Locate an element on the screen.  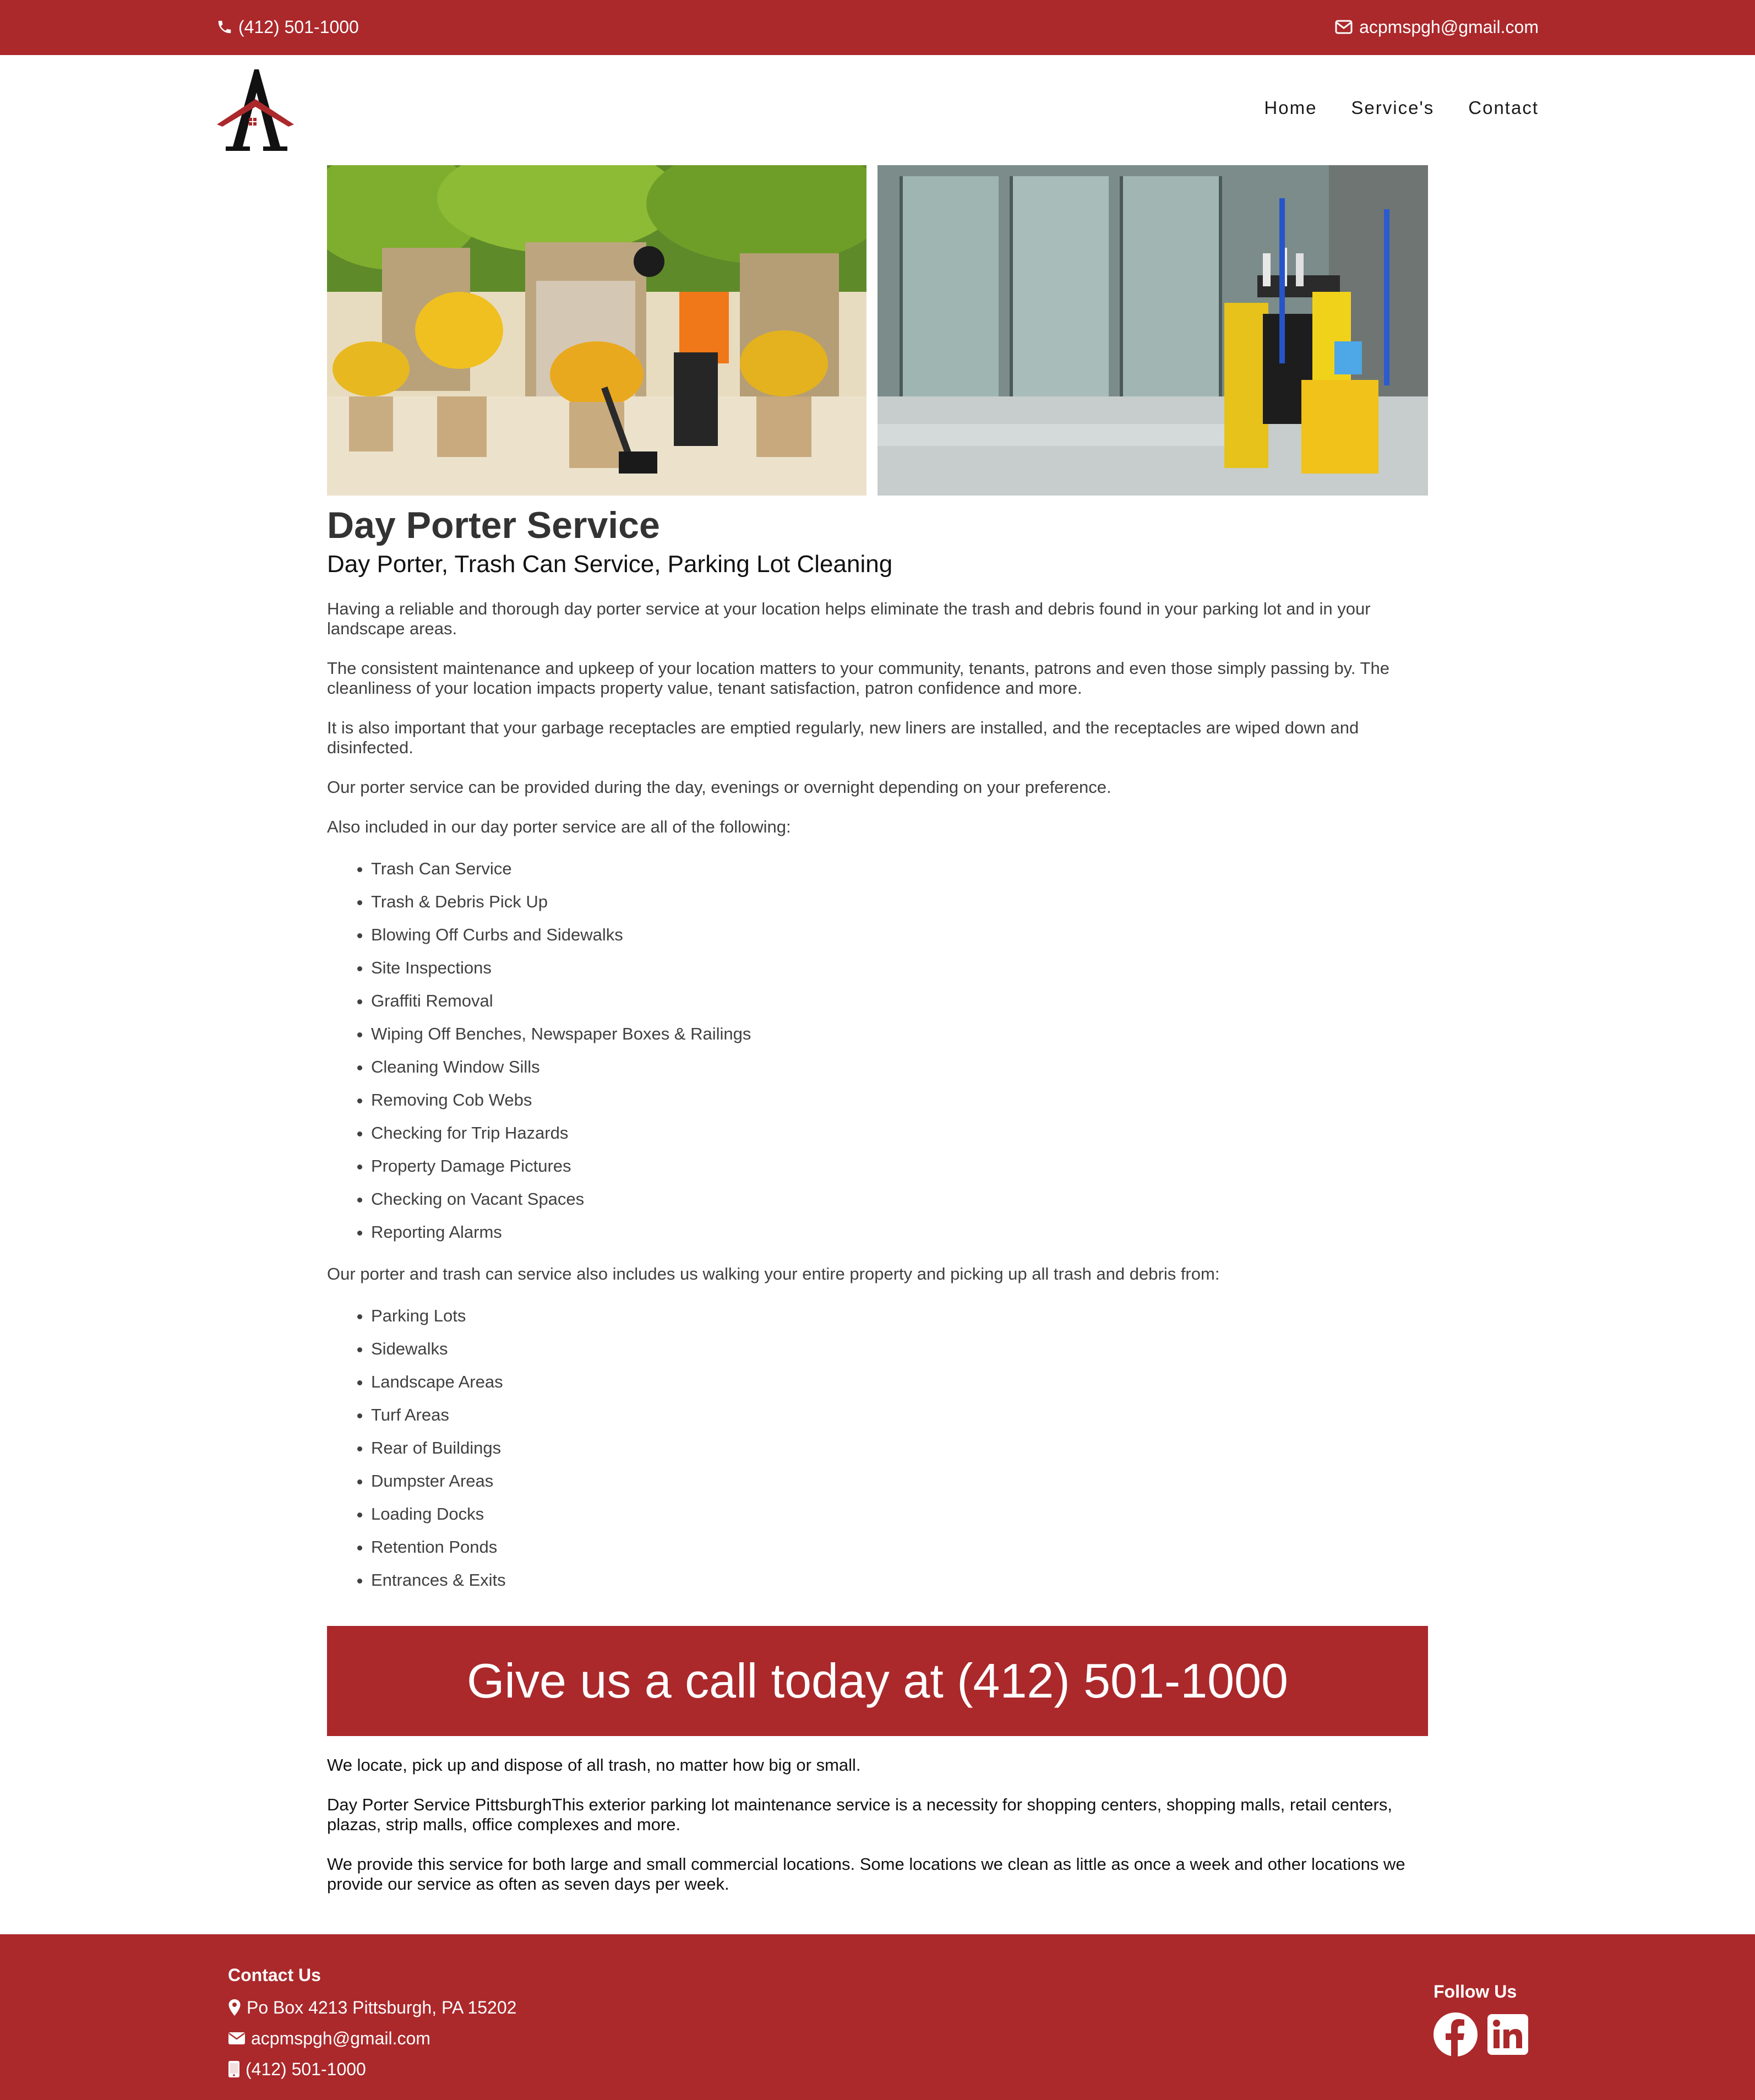
footer-address: Po Box 4213 Pittsburgh, PA 15202 is located at coordinates (372, 2007).